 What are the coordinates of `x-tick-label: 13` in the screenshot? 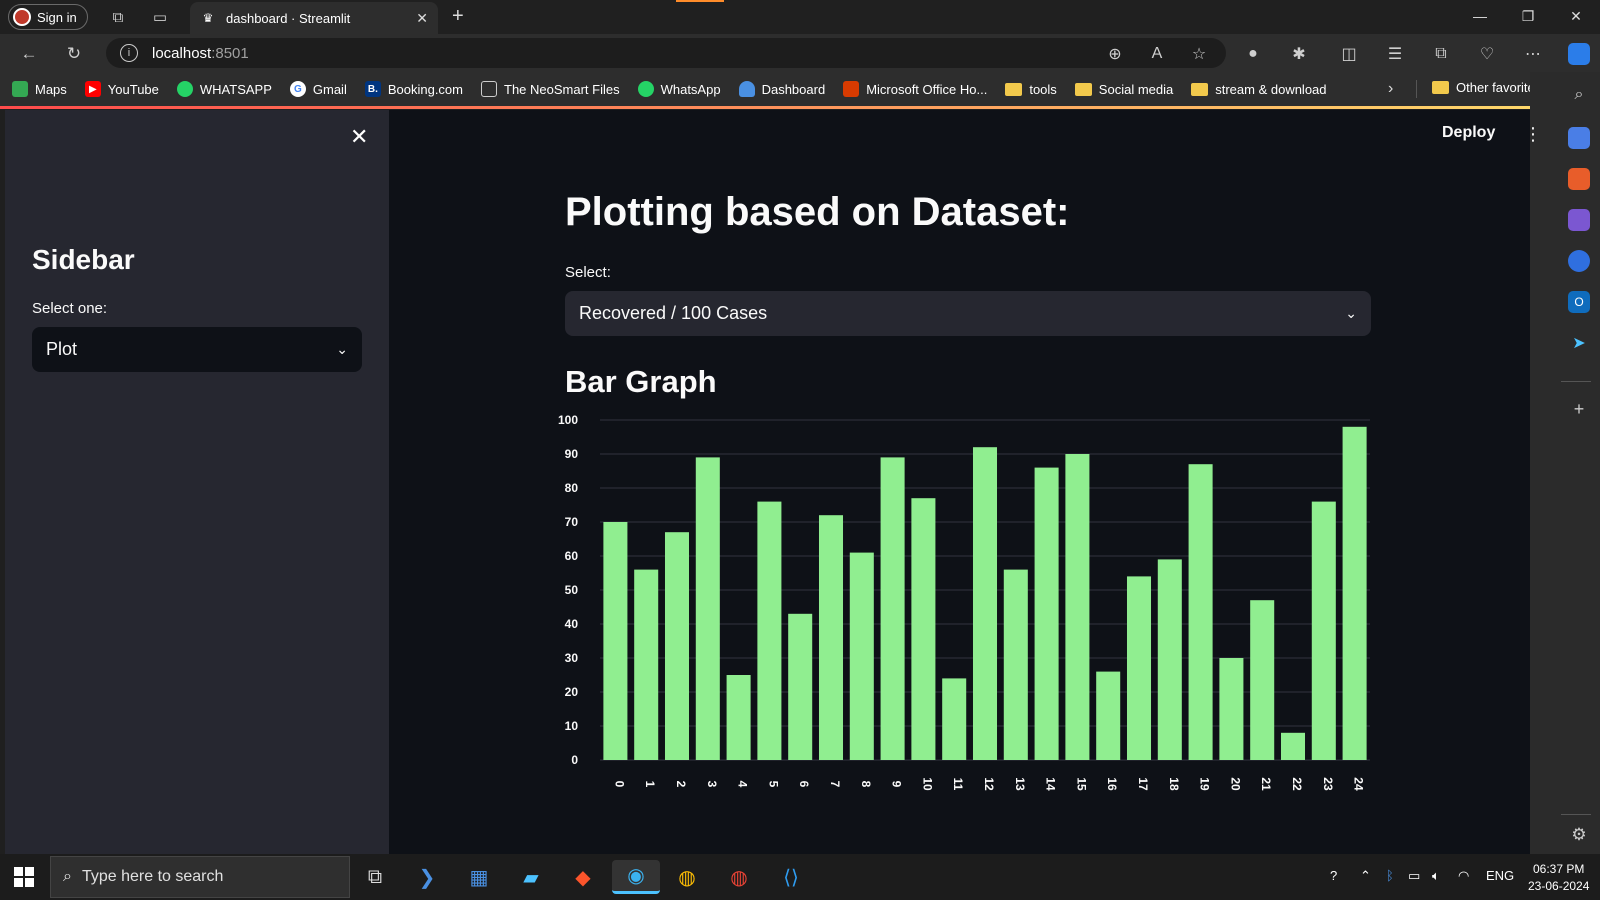 It's located at (1020, 784).